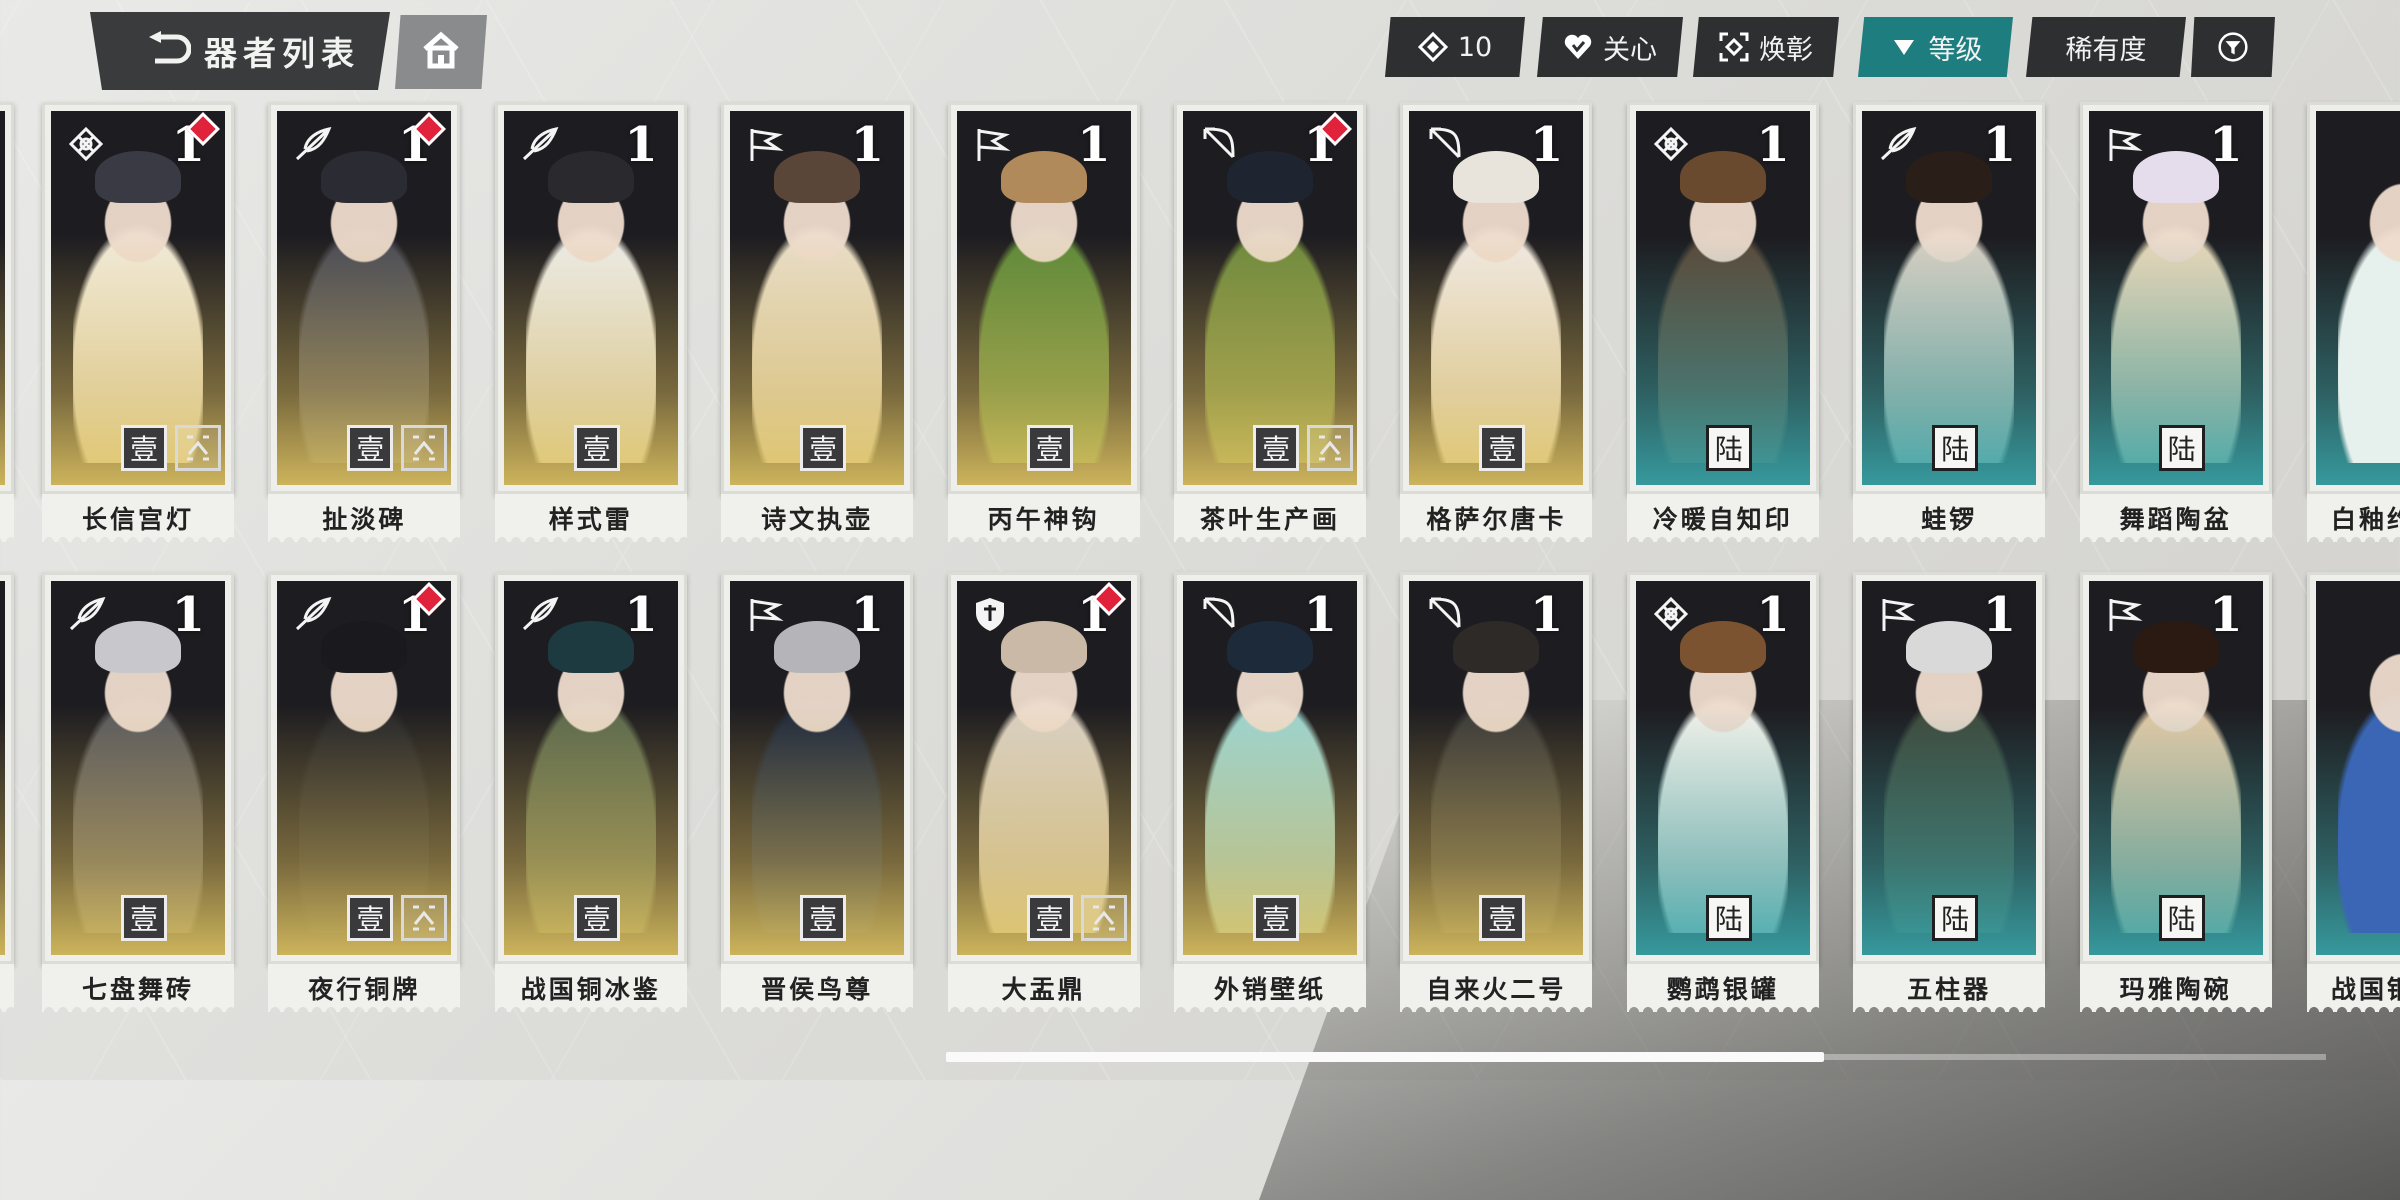 Image resolution: width=2400 pixels, height=1200 pixels. Describe the element at coordinates (990, 616) in the screenshot. I see `shield-class-icon` at that location.